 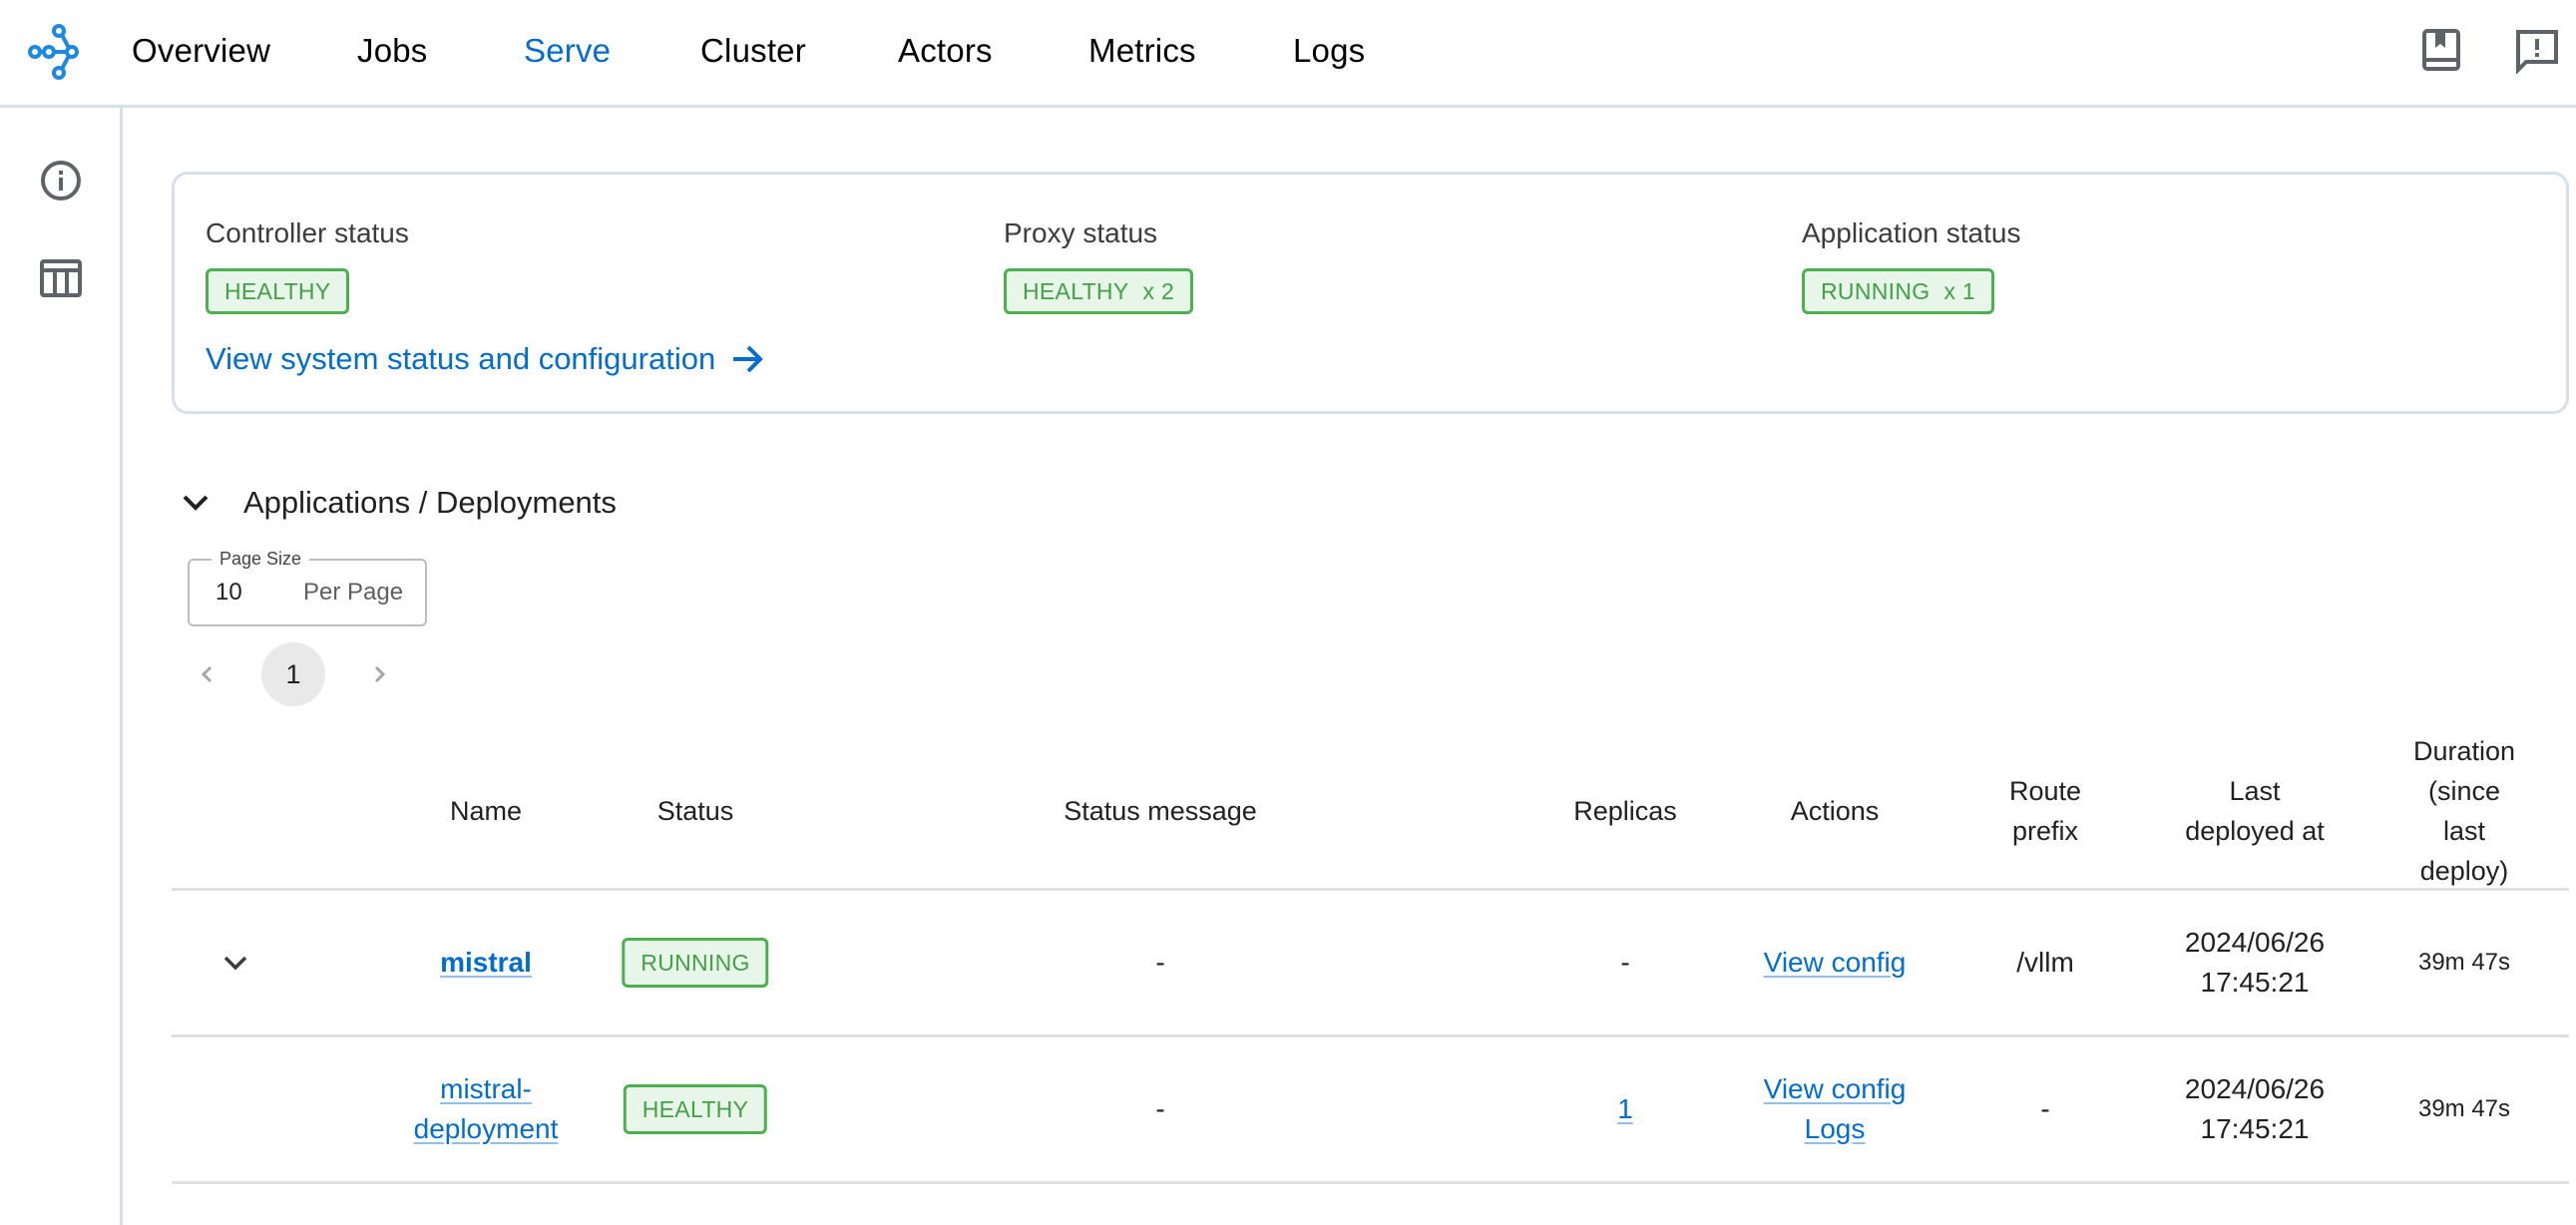 I want to click on ray-logo-icon, so click(x=56, y=52).